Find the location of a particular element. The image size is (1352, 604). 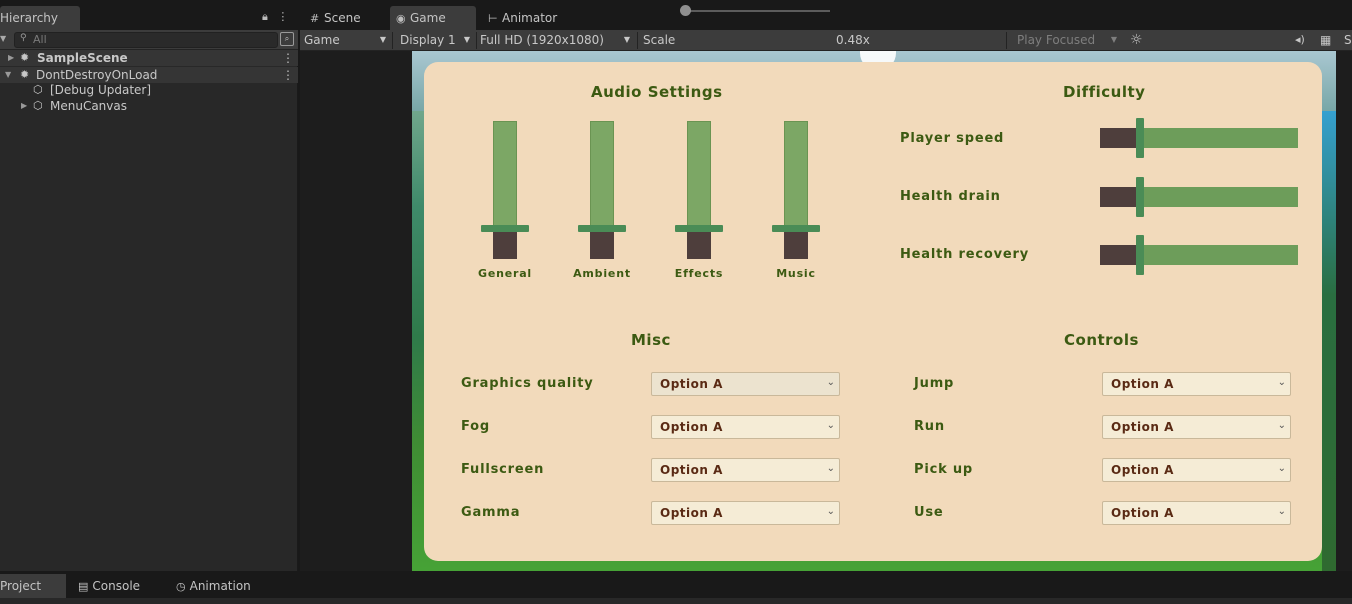

pick-up-dropdown: Option A ⌄ is located at coordinates (1196, 470).